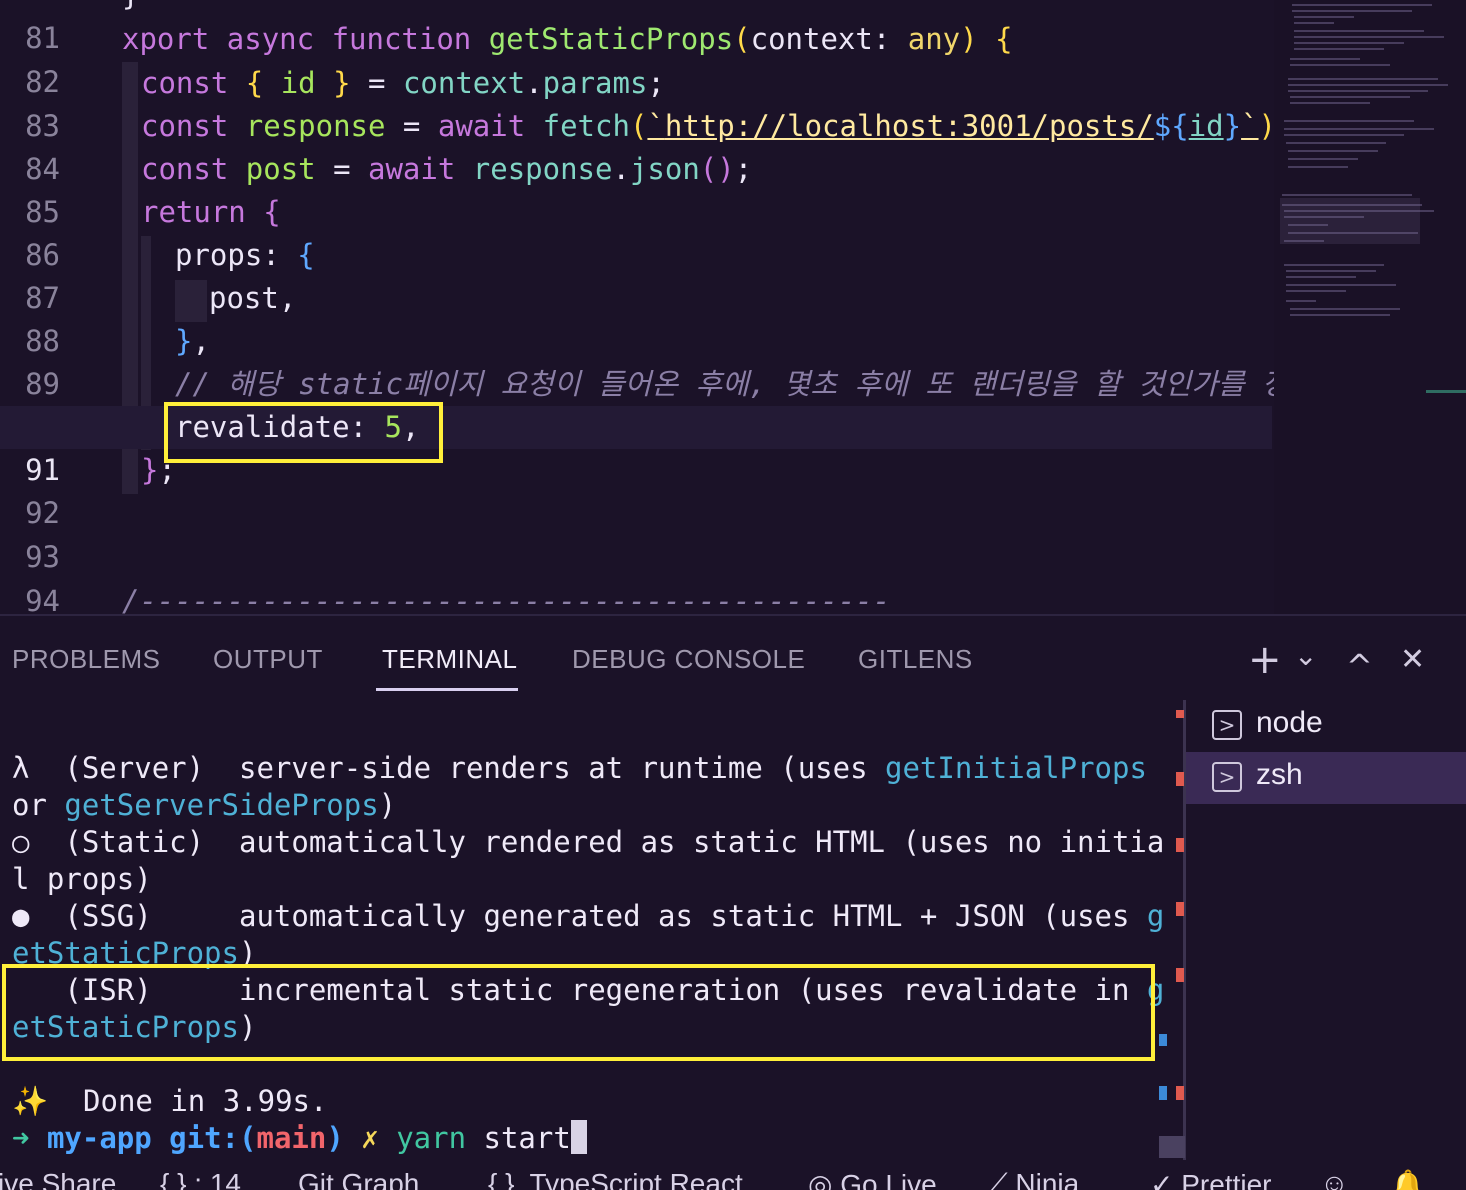 This screenshot has height=1190, width=1466. Describe the element at coordinates (211, 212) in the screenshot. I see `code-text: return {` at that location.